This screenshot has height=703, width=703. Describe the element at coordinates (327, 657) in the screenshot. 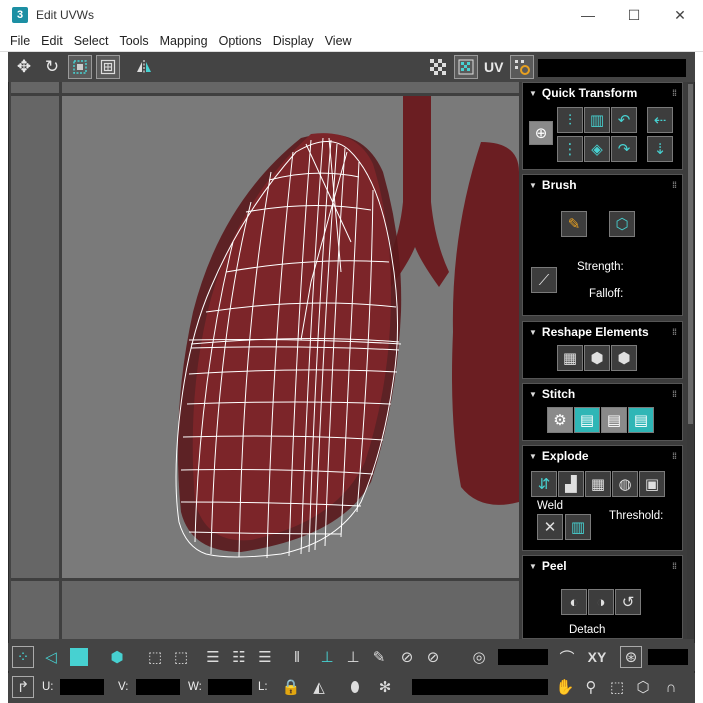

I see `point-to-point-icon: ⊥` at that location.